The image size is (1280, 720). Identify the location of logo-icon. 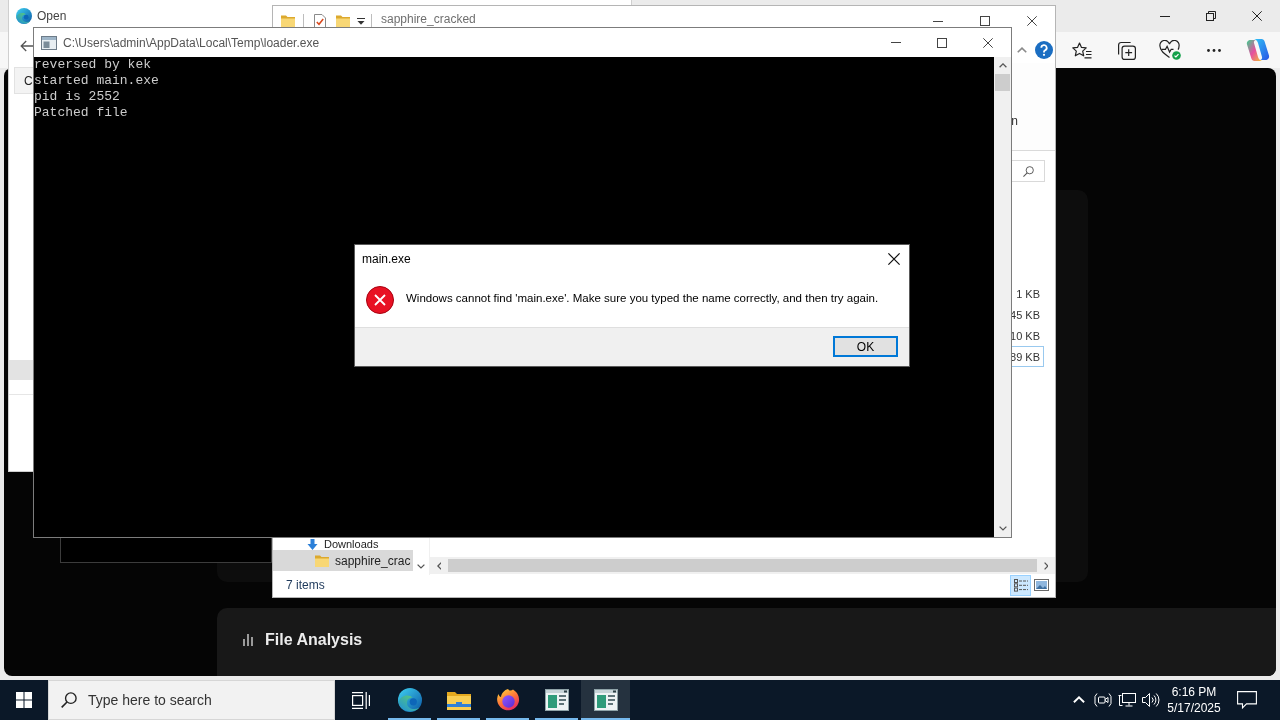
(1258, 50).